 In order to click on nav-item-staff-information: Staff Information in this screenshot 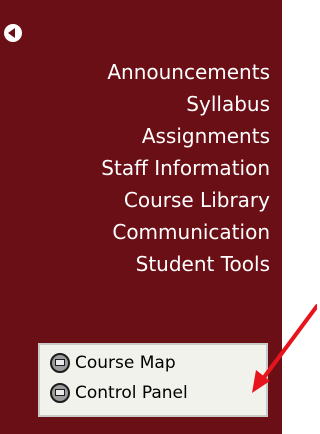, I will do `click(185, 172)`.